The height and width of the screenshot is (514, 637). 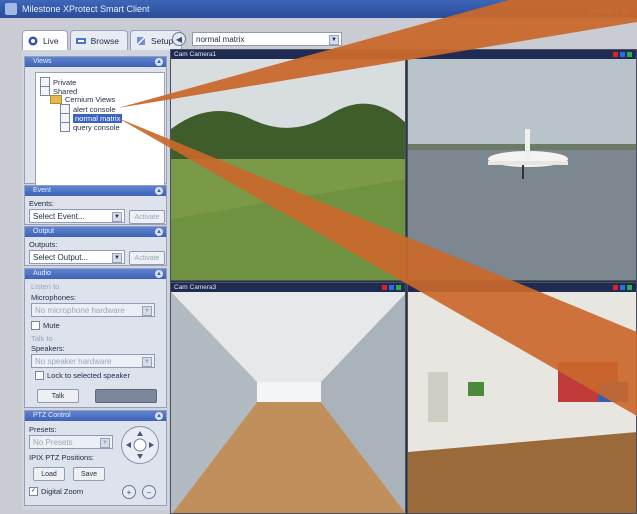 I want to click on speakers-label: Speakers:, so click(x=48, y=348).